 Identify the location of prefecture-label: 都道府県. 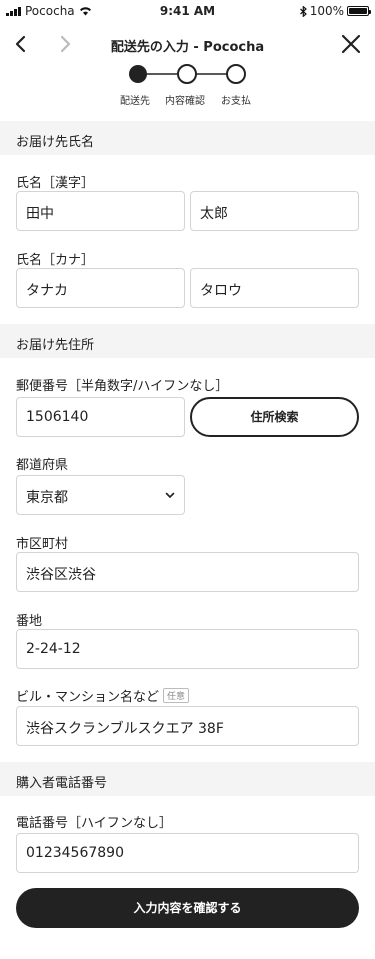
(42, 465).